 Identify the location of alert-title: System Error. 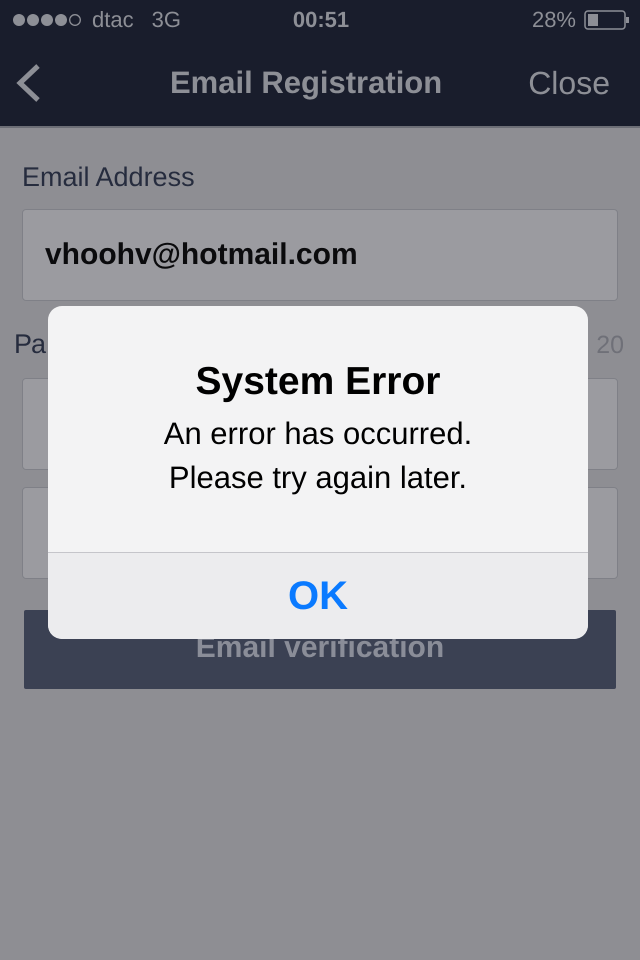
(318, 382).